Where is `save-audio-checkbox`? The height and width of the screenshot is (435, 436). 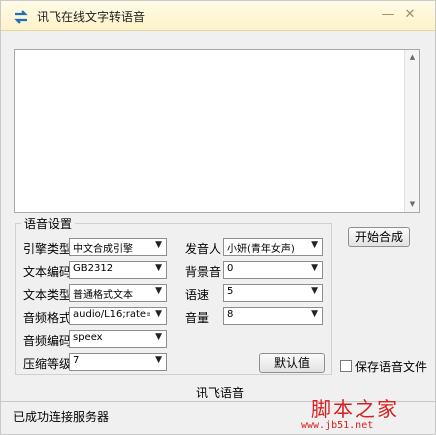 save-audio-checkbox is located at coordinates (346, 366).